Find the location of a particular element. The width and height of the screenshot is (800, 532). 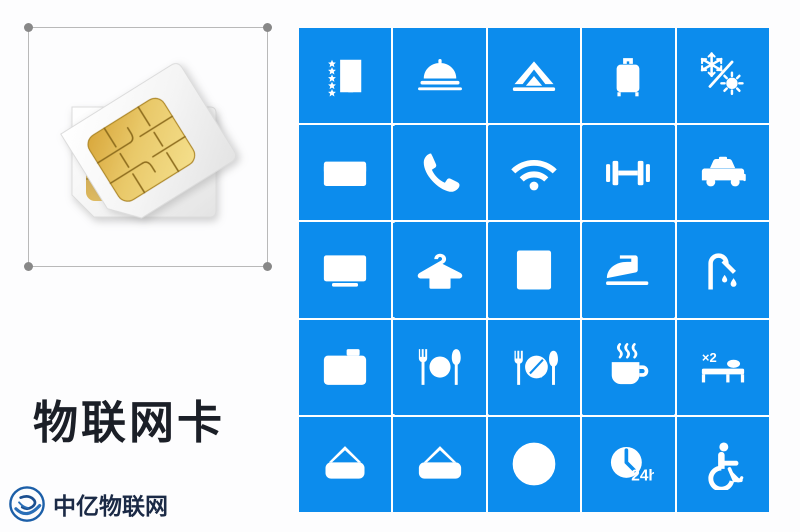

svg-text: CLOSE is located at coordinates (439, 472).